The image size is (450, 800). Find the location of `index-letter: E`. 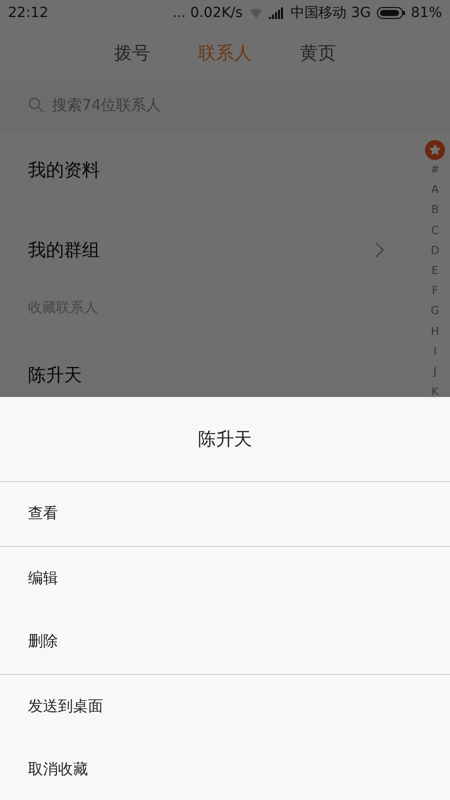

index-letter: E is located at coordinates (435, 271).